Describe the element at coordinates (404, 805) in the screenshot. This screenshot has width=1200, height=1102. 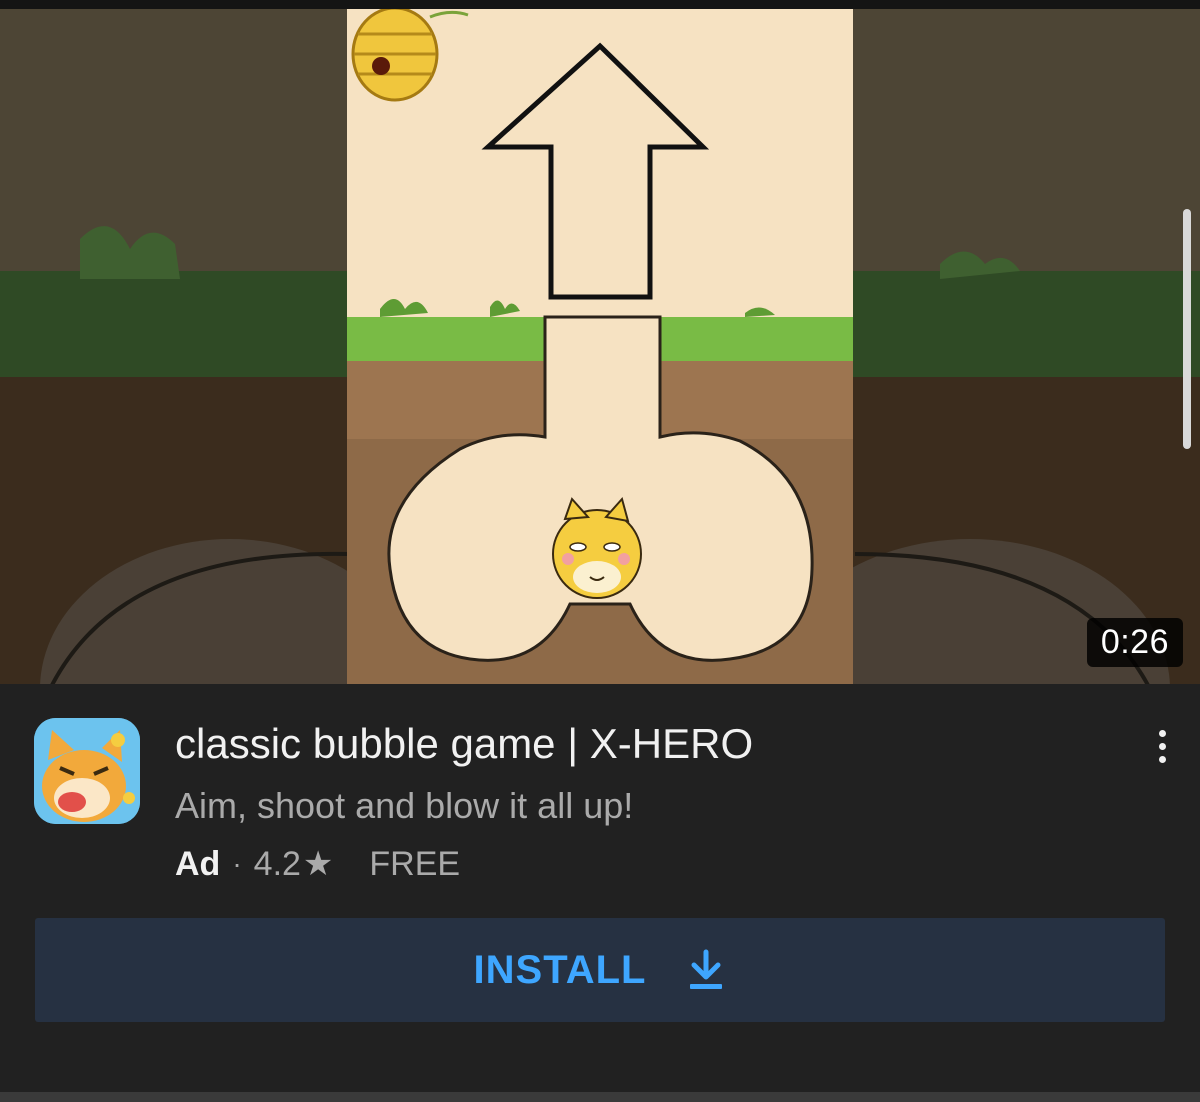
I see `ad-subtitle: Aim, shoot and blow it all up!` at that location.